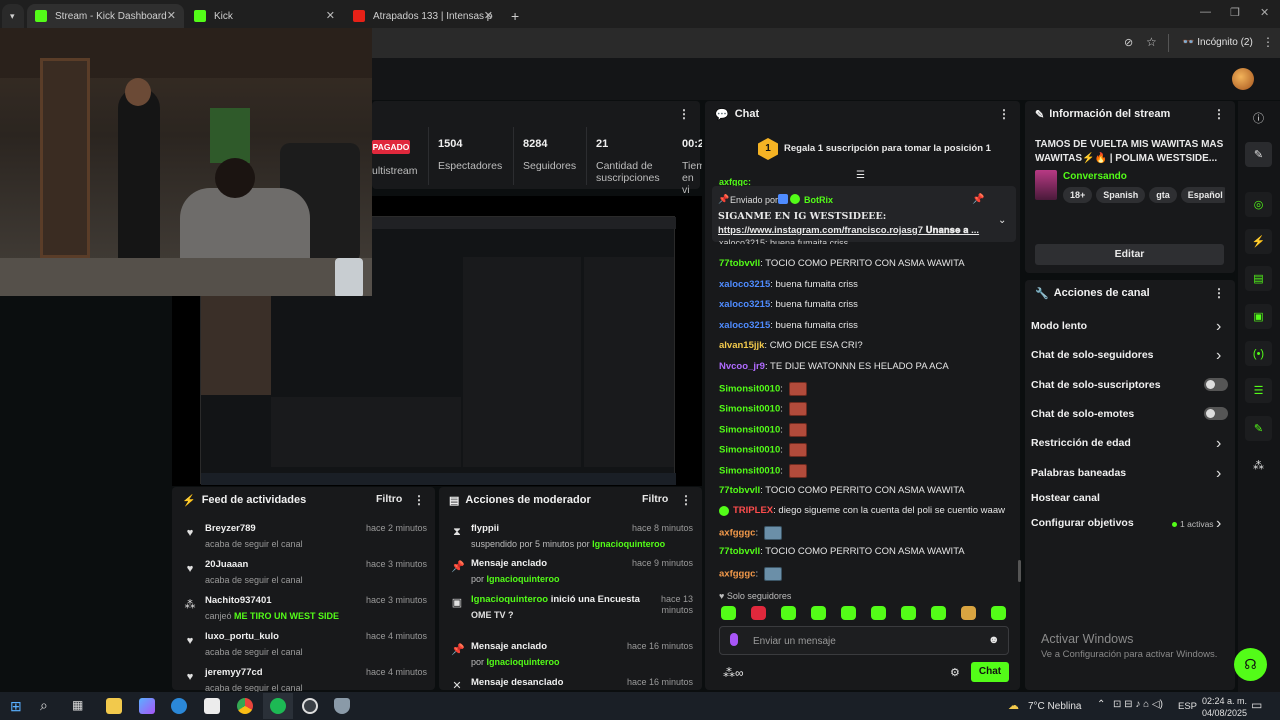  I want to click on shield-icon, so click(342, 706).